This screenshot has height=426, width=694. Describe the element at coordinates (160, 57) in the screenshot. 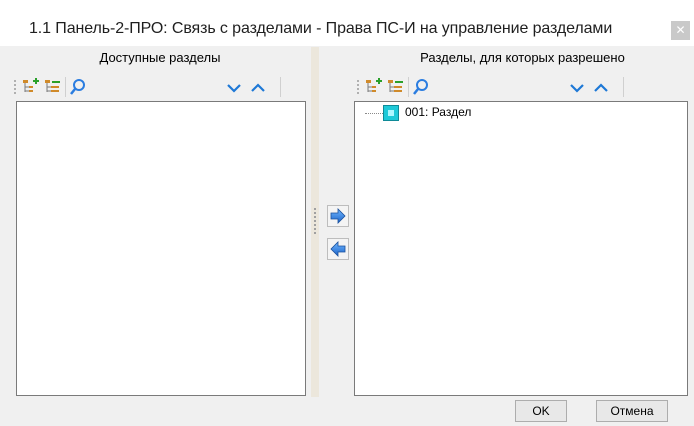

I see `available-sections-header: Доступные разделы` at that location.